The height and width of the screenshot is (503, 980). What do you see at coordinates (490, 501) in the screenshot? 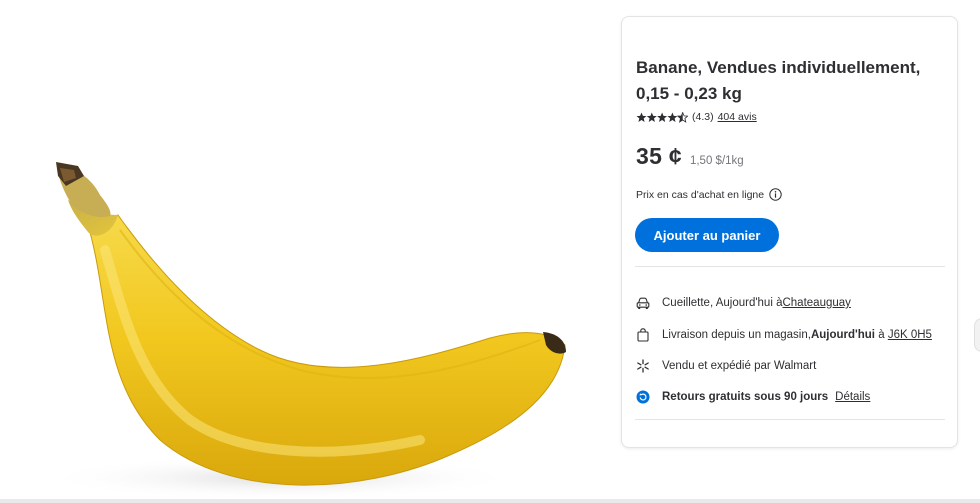
I see `bottom-border` at bounding box center [490, 501].